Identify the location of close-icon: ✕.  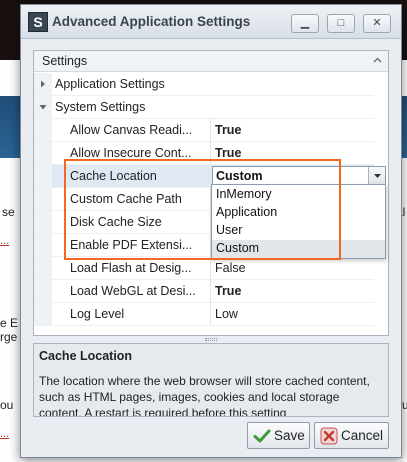
(377, 23).